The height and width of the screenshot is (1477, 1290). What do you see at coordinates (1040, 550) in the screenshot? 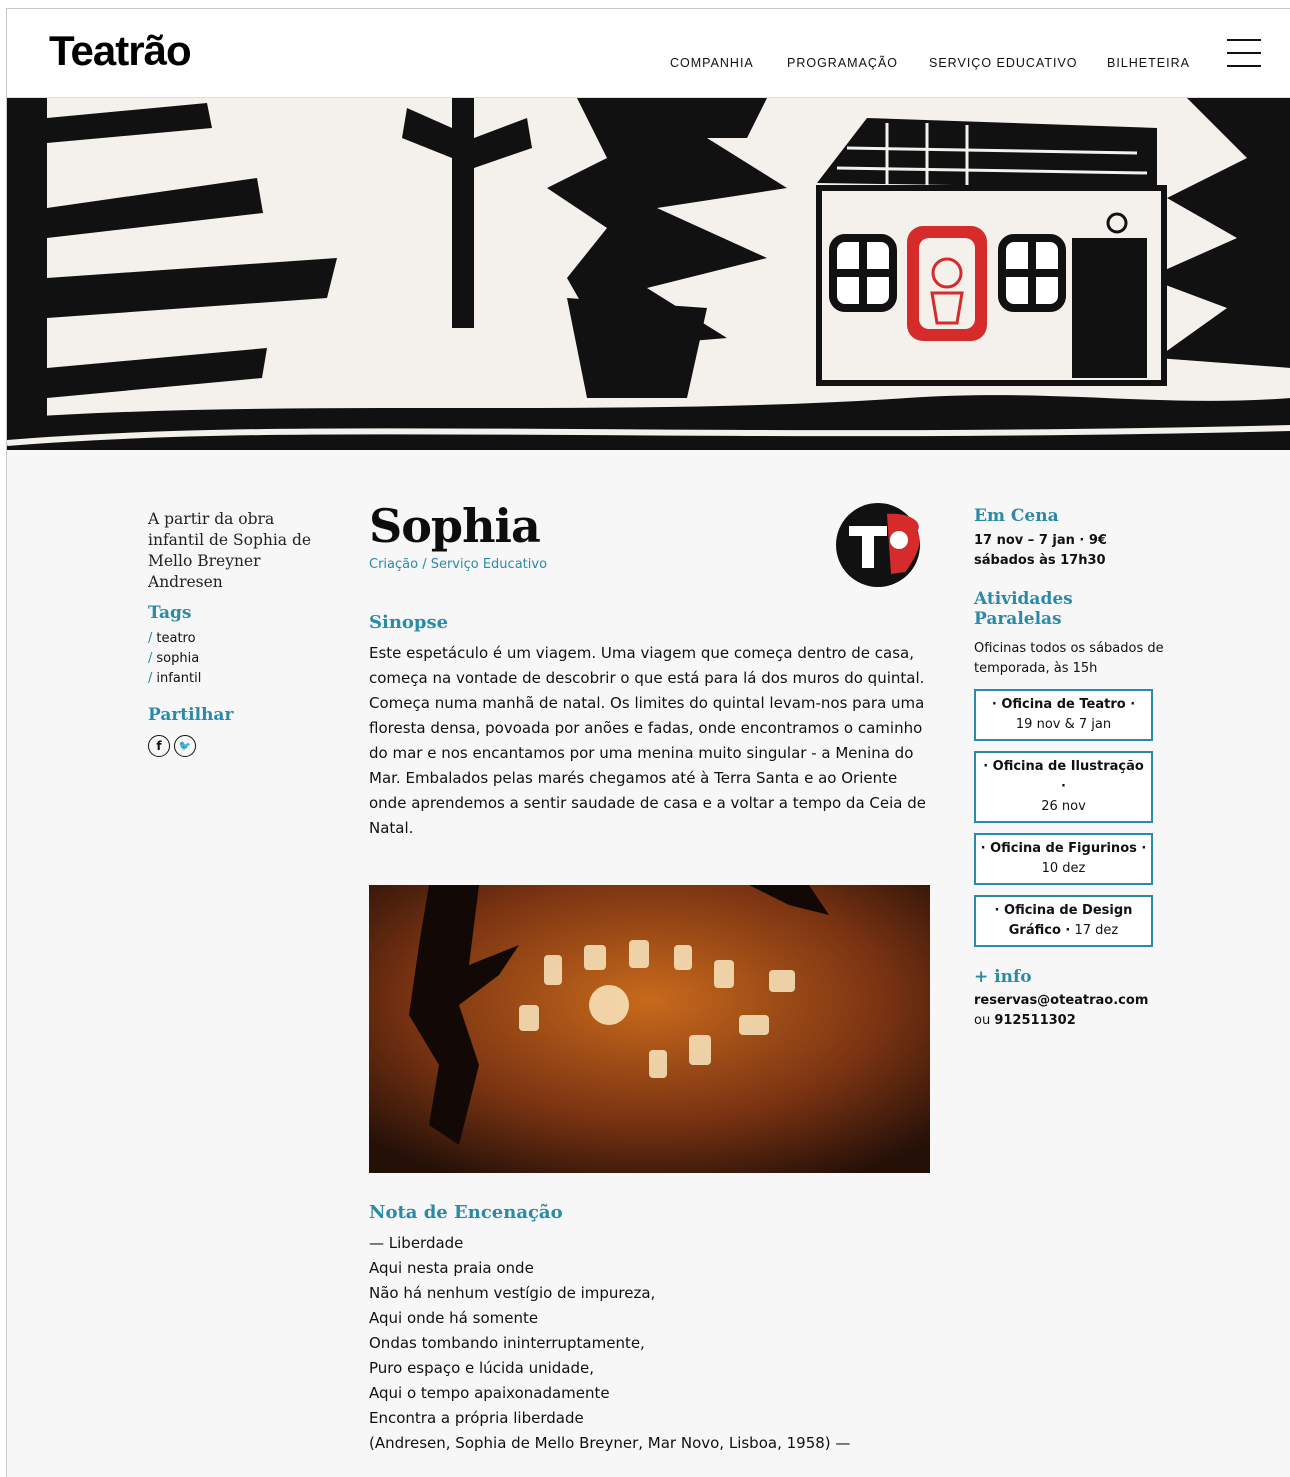
I see `show-dates: 17 nov – 7 jan · 9€ sábados às 17h30` at bounding box center [1040, 550].